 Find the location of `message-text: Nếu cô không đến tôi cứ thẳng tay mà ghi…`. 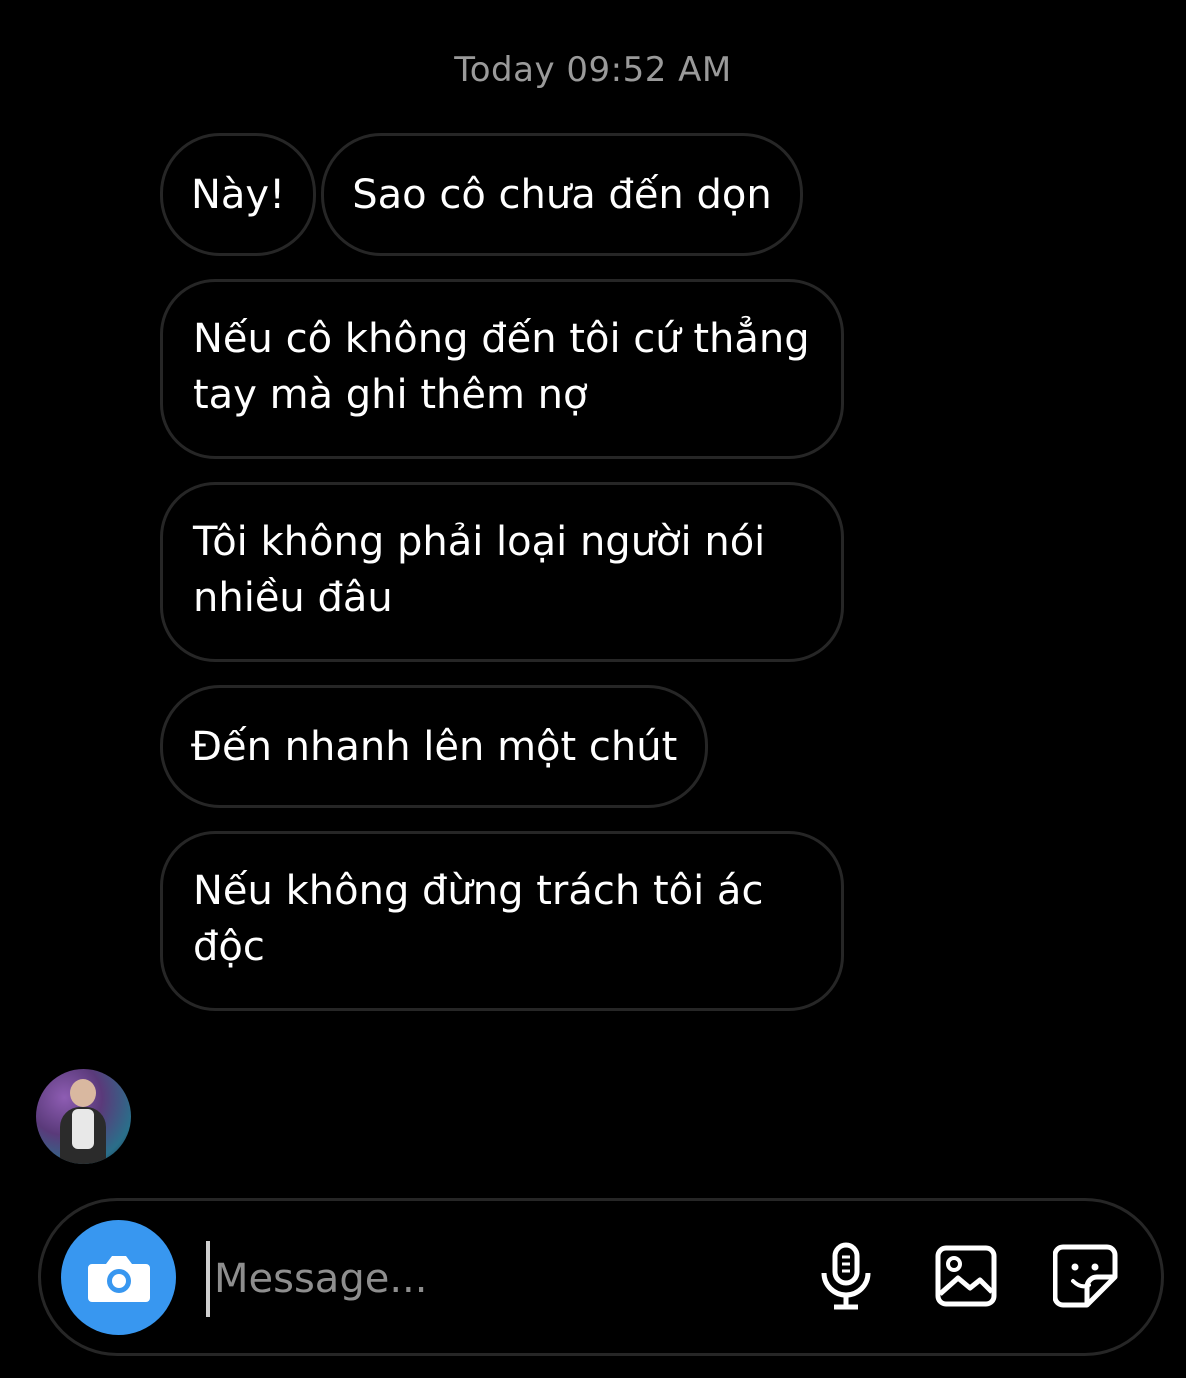

message-text: Nếu cô không đến tôi cứ thẳng tay mà ghi… is located at coordinates (501, 367).